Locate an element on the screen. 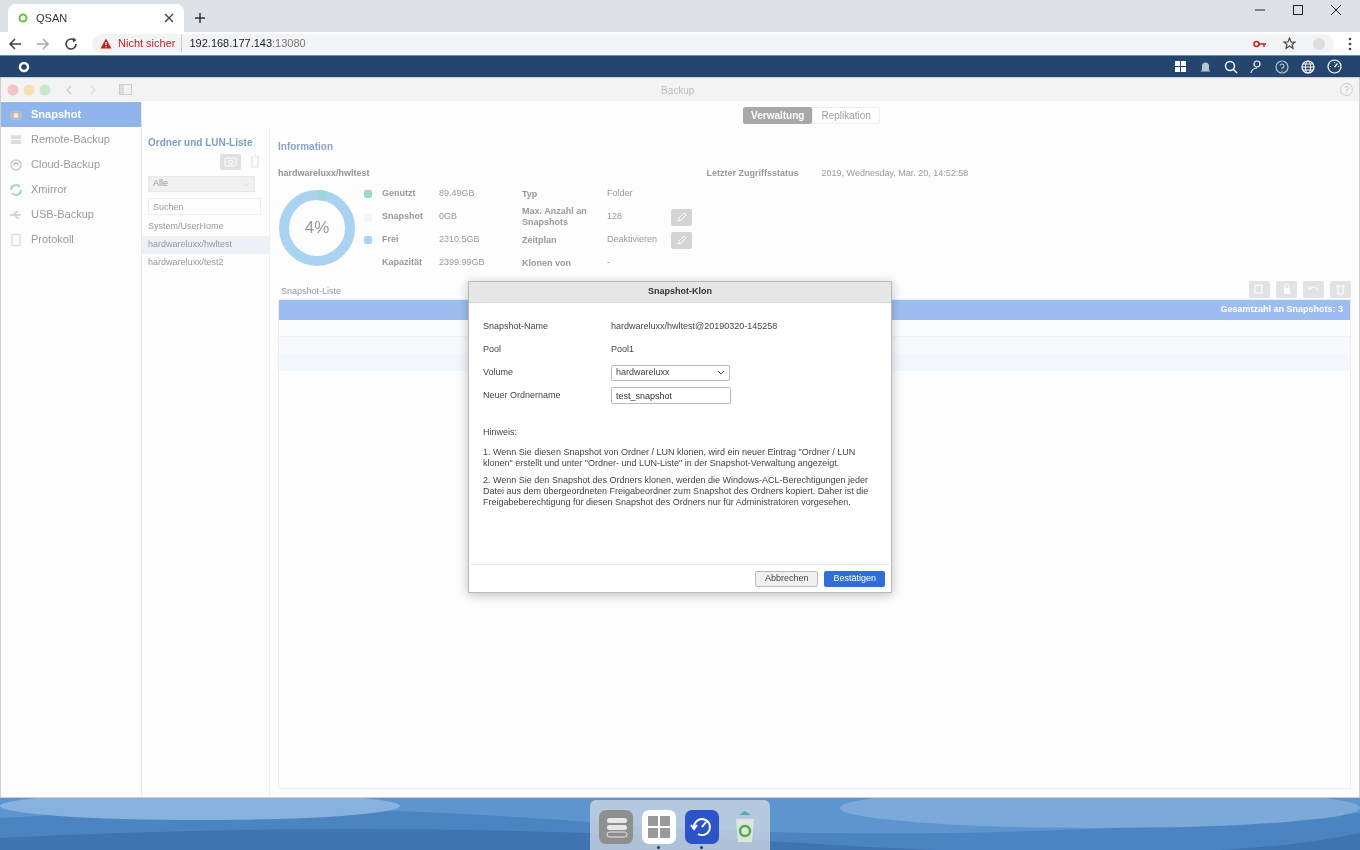 Image resolution: width=1360 pixels, height=850 pixels. section-title: Information is located at coordinates (306, 147).